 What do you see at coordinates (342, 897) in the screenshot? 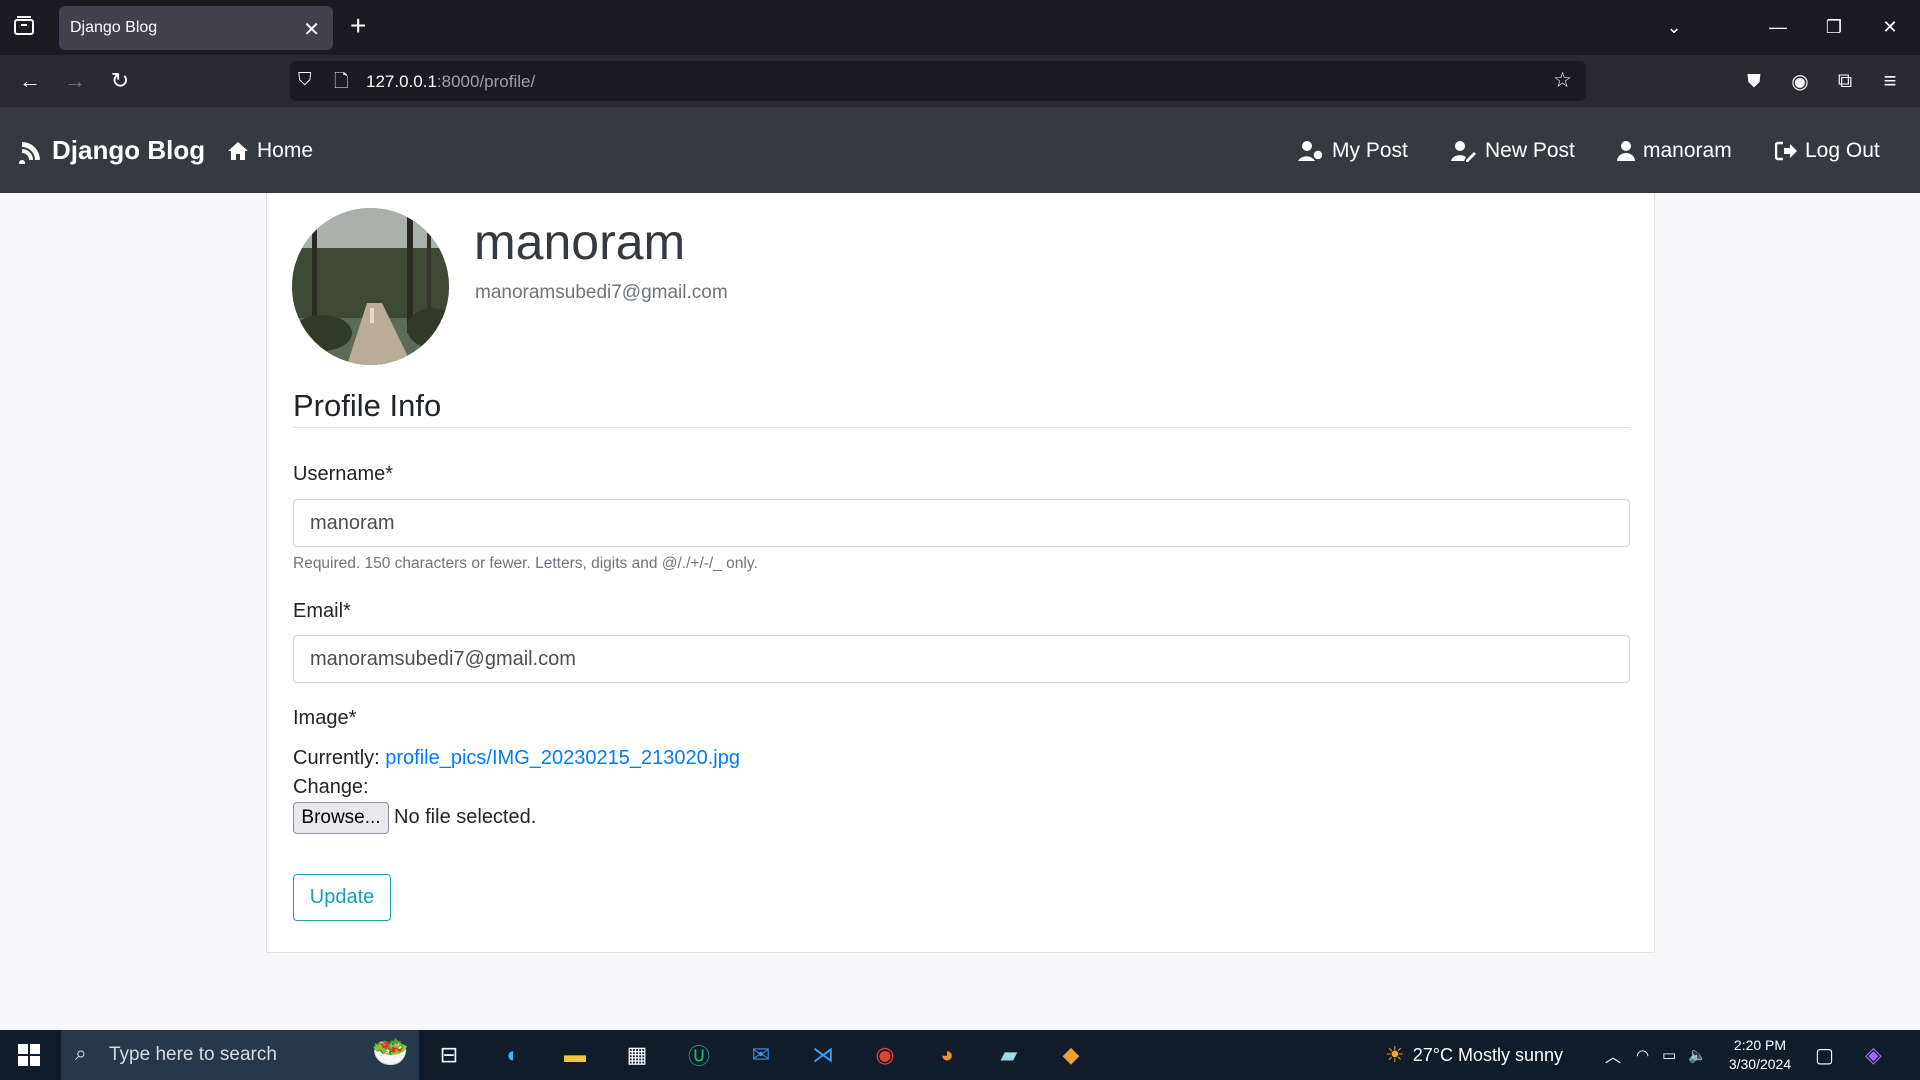
I see `update-button: Update` at bounding box center [342, 897].